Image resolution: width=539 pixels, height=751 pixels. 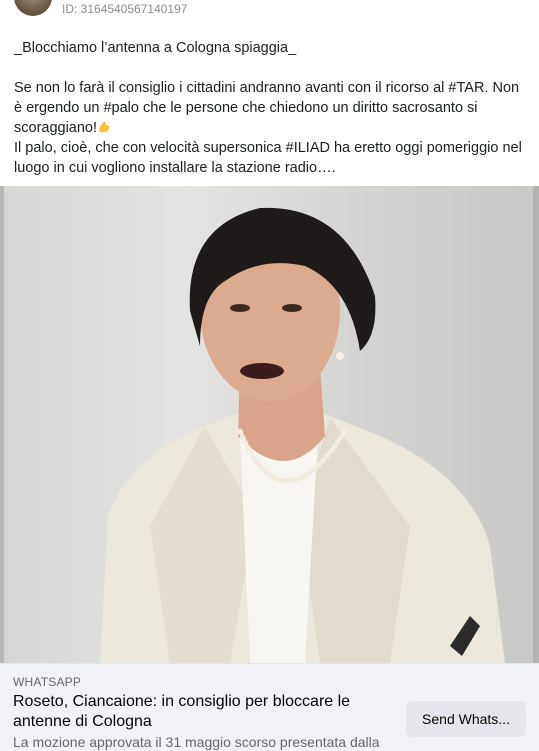 I want to click on link-source: WHATSAPP, so click(x=47, y=682).